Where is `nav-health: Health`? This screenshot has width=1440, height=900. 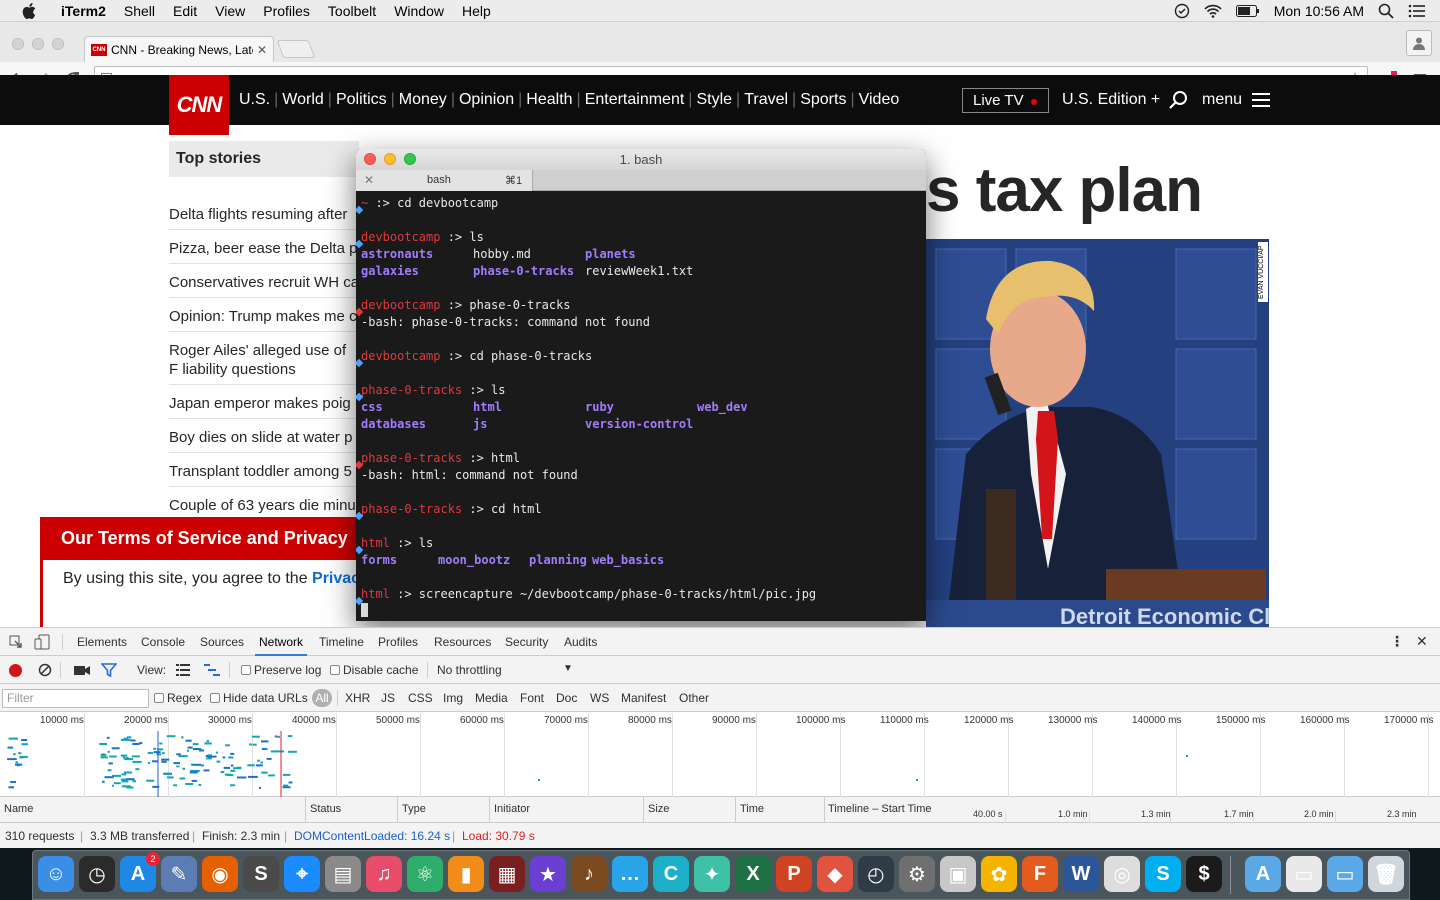
nav-health: Health is located at coordinates (549, 100).